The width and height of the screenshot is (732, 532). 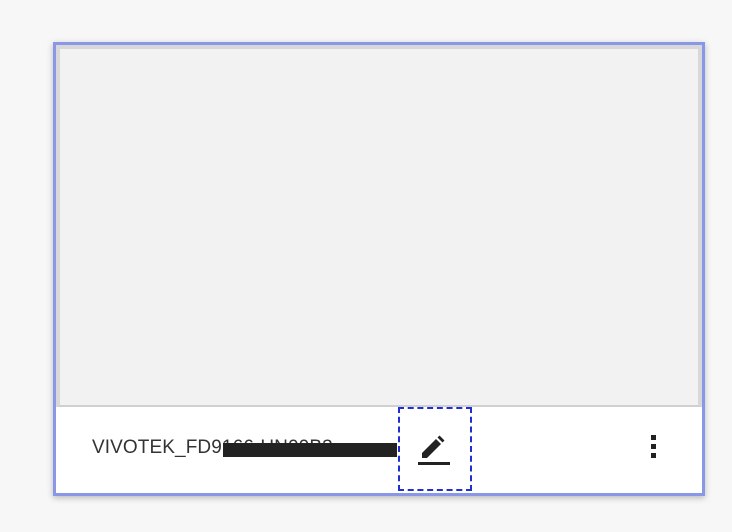 What do you see at coordinates (310, 450) in the screenshot?
I see `redaction-bar` at bounding box center [310, 450].